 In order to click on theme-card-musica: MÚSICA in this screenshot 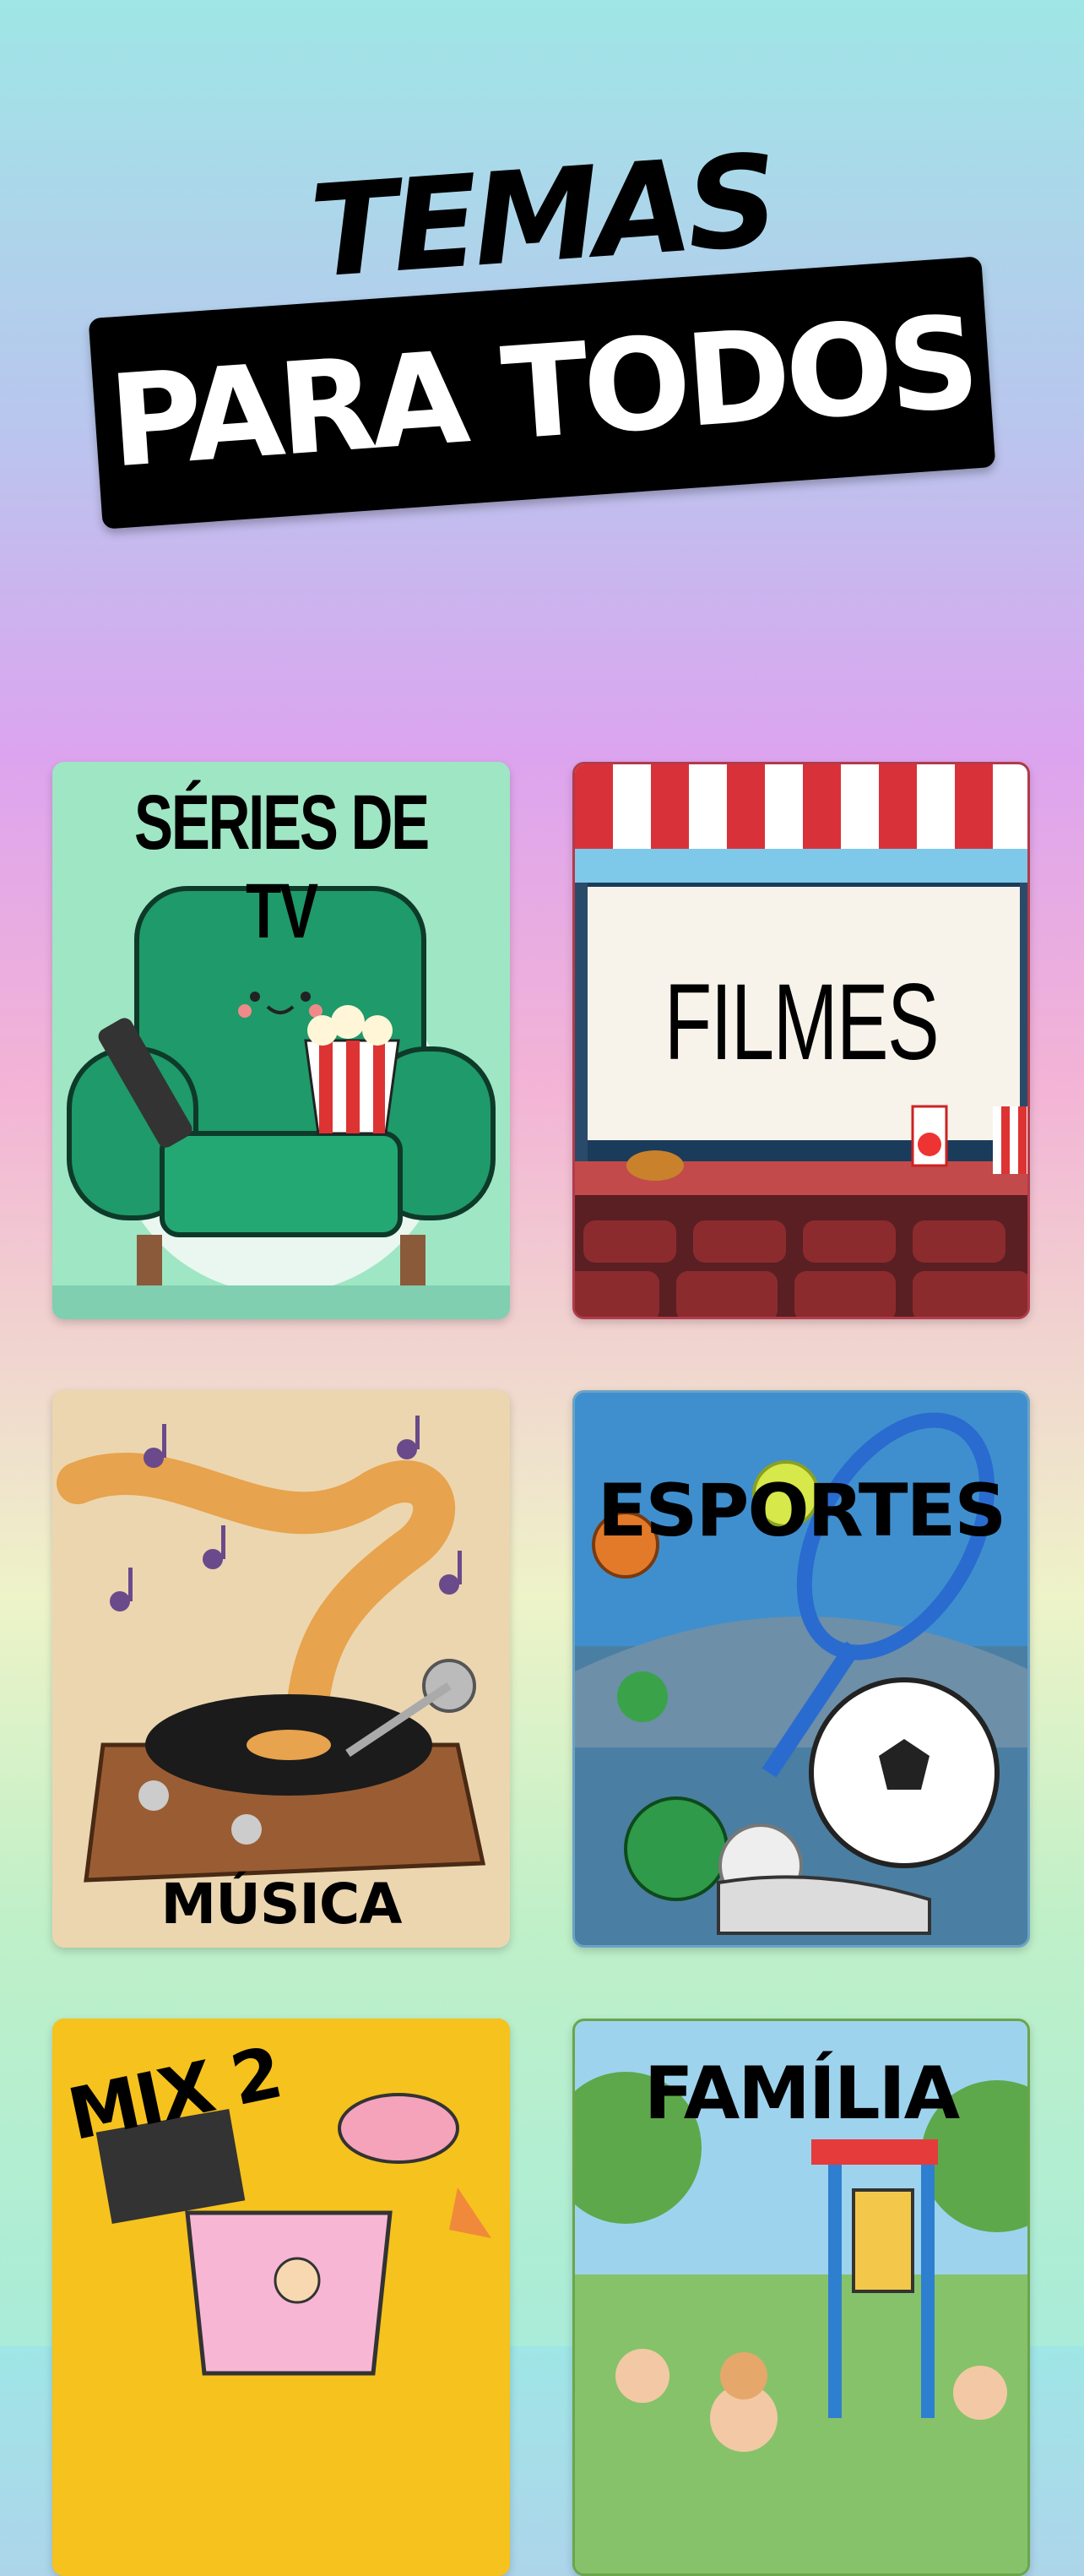, I will do `click(281, 1669)`.